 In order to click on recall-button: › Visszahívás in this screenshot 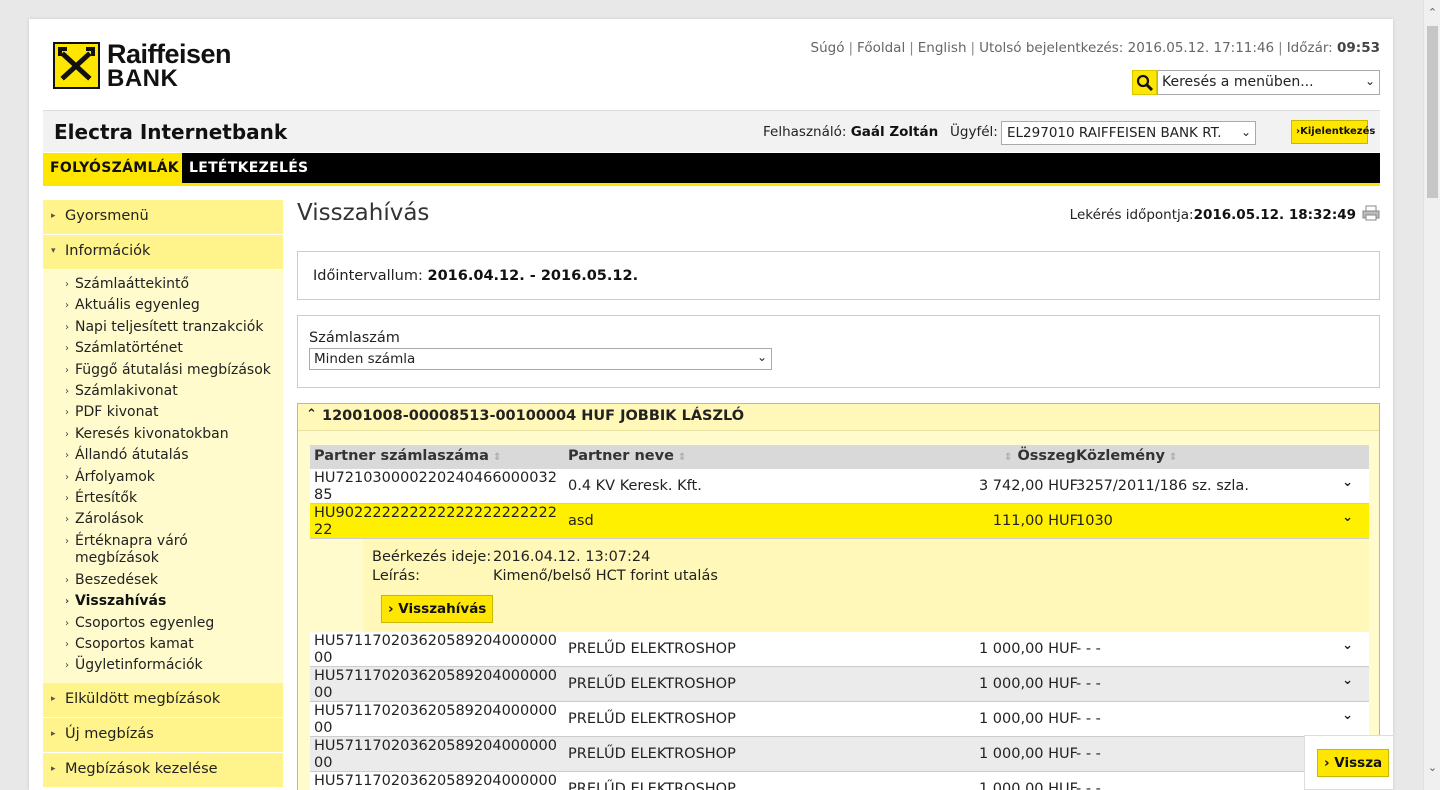, I will do `click(437, 609)`.